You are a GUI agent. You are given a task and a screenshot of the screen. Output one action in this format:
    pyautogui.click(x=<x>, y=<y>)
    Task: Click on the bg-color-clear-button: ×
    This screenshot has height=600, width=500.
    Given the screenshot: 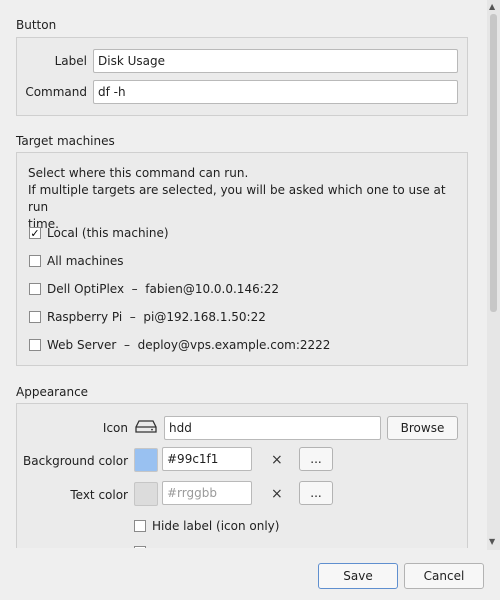 What is the action you would take?
    pyautogui.click(x=277, y=460)
    